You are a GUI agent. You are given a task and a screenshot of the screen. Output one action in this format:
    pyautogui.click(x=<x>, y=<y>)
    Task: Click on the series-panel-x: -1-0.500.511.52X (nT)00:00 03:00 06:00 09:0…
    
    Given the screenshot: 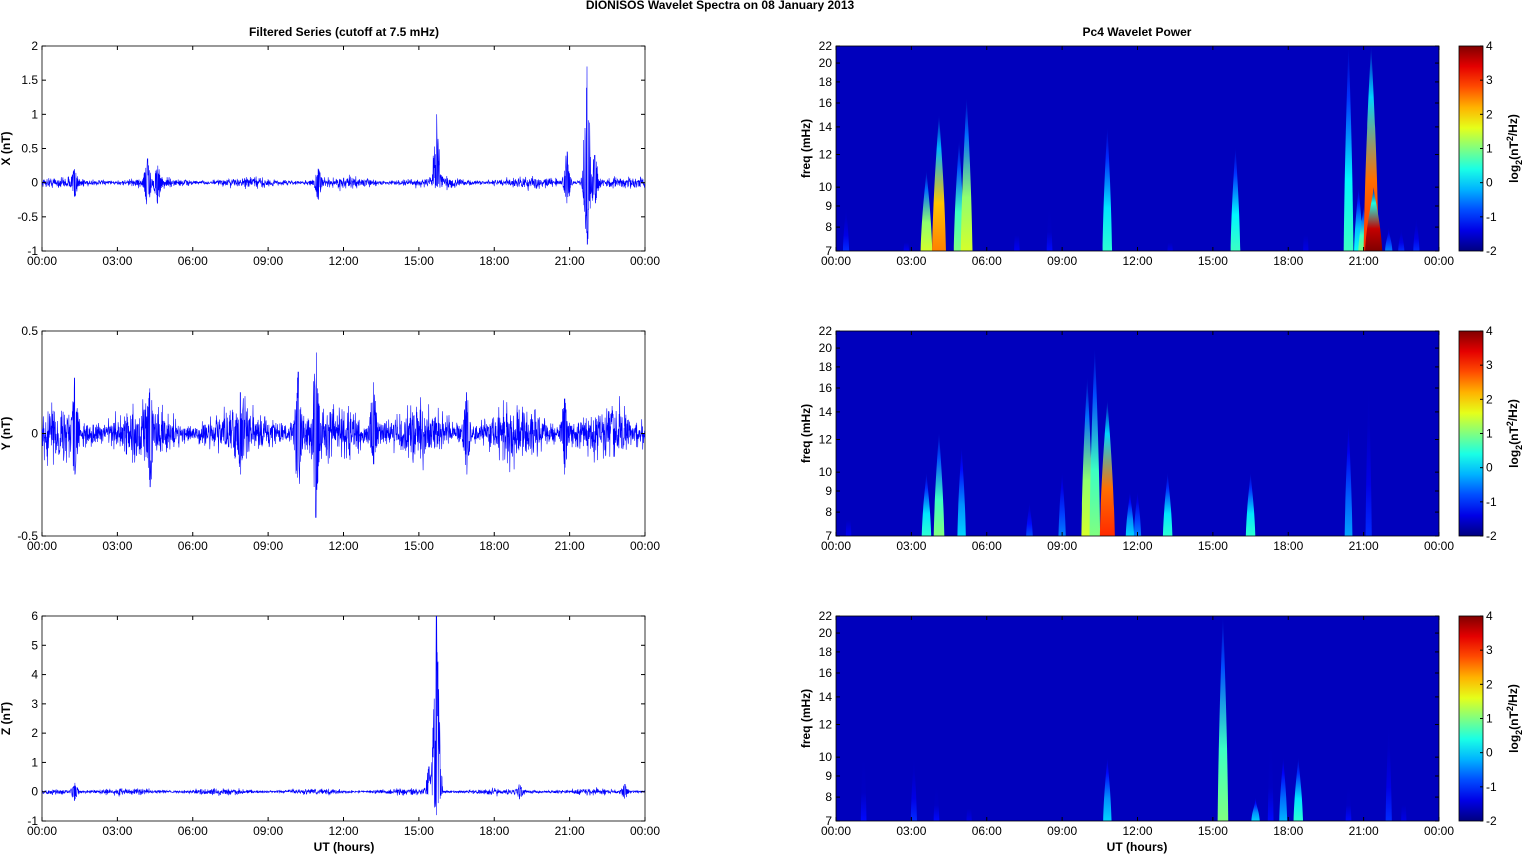 What is the action you would take?
    pyautogui.click(x=330, y=153)
    